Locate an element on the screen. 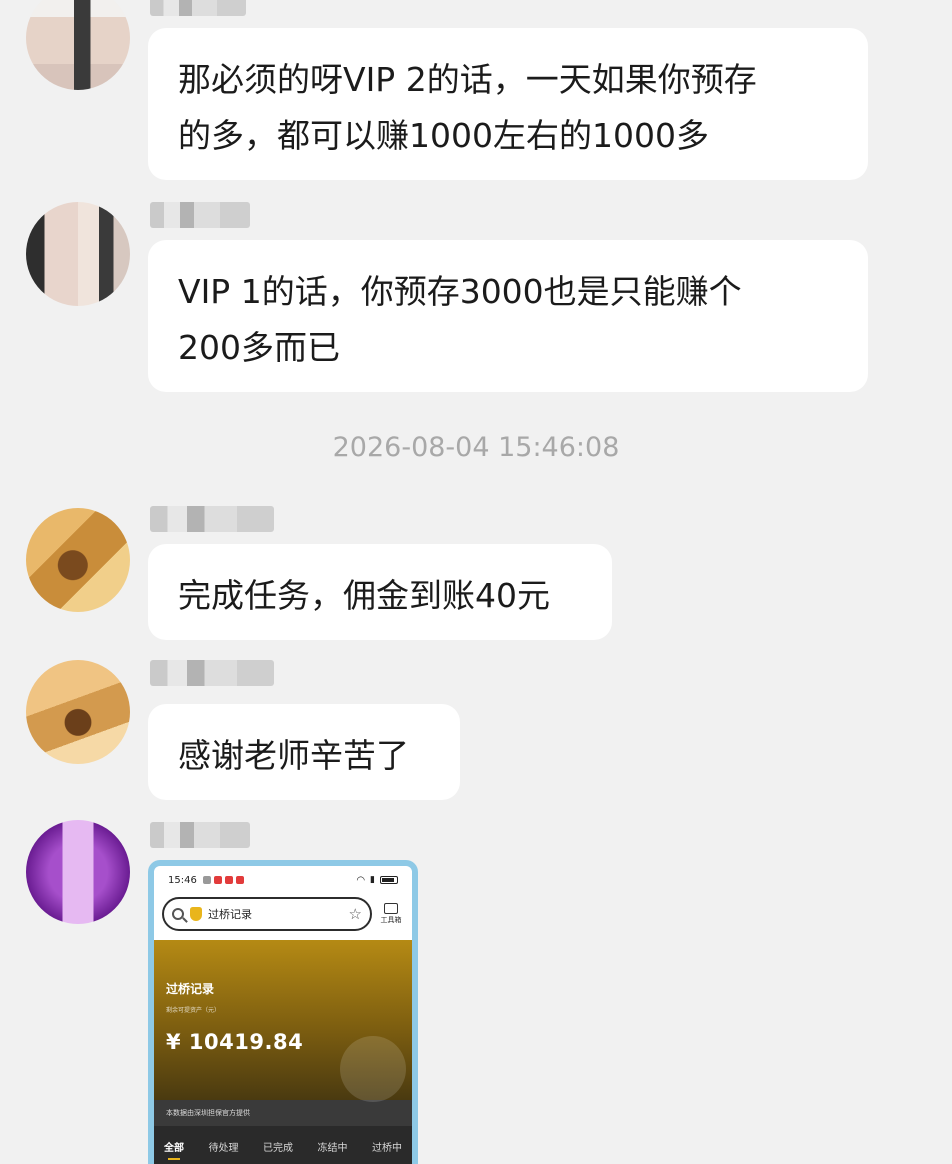 The image size is (952, 1164). message-bubble: VIP 1的话，你预存3000也是只能赚个 200多而已 is located at coordinates (508, 316).